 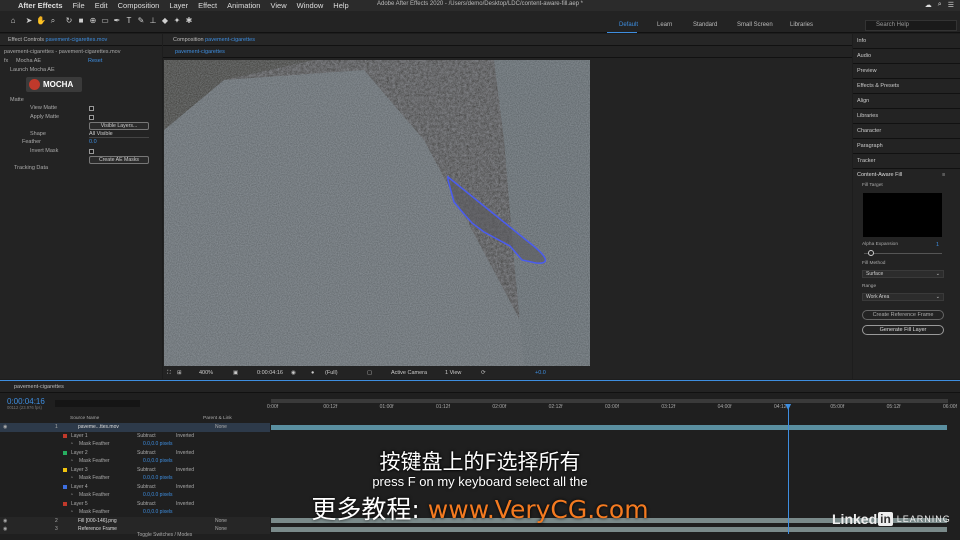 I want to click on view-matte-checkbox, so click(x=91, y=108).